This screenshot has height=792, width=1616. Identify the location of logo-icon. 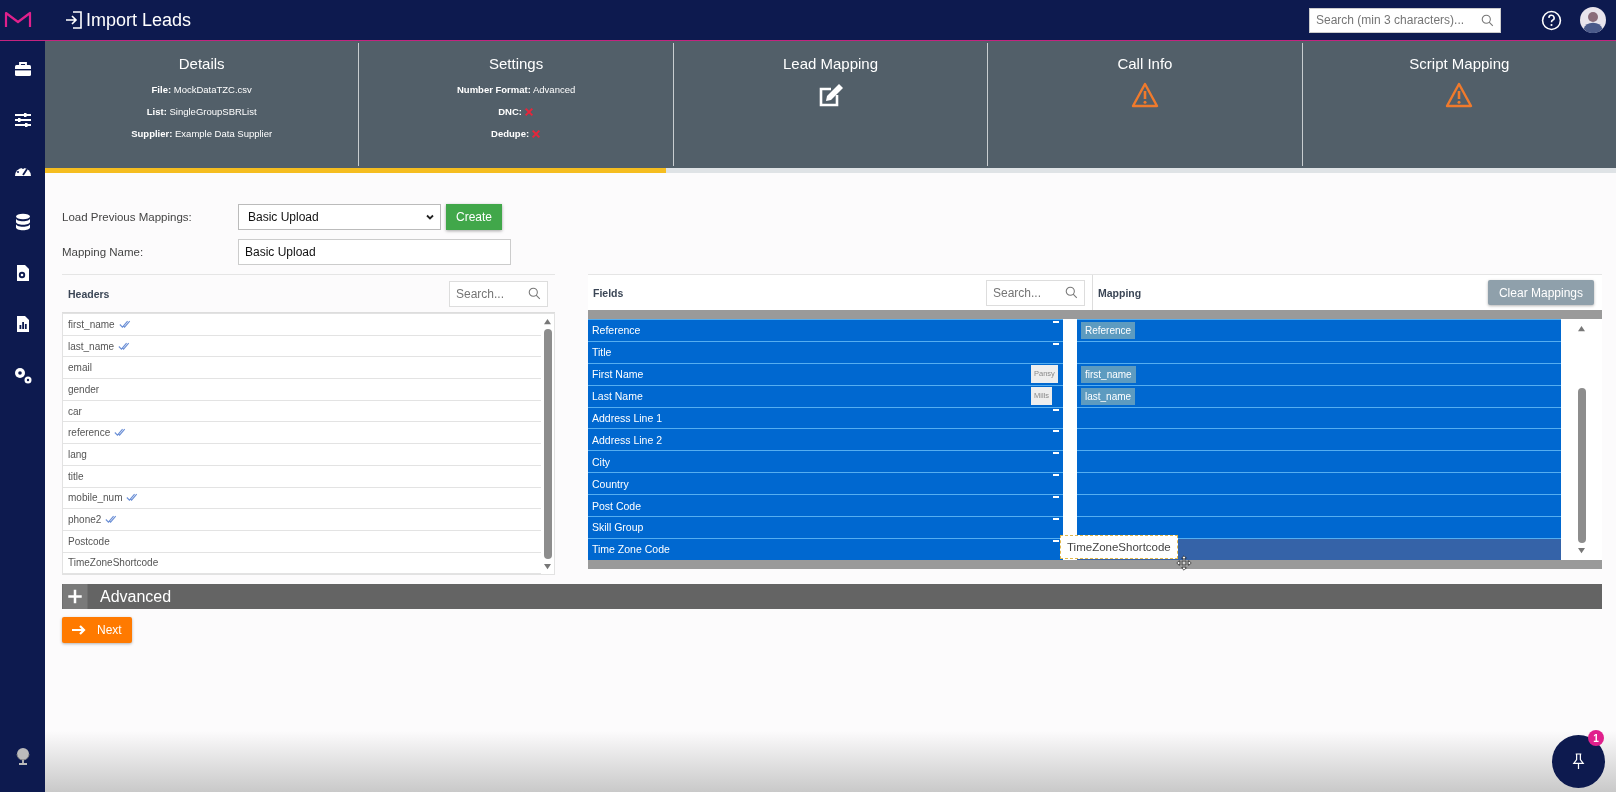
(18, 20).